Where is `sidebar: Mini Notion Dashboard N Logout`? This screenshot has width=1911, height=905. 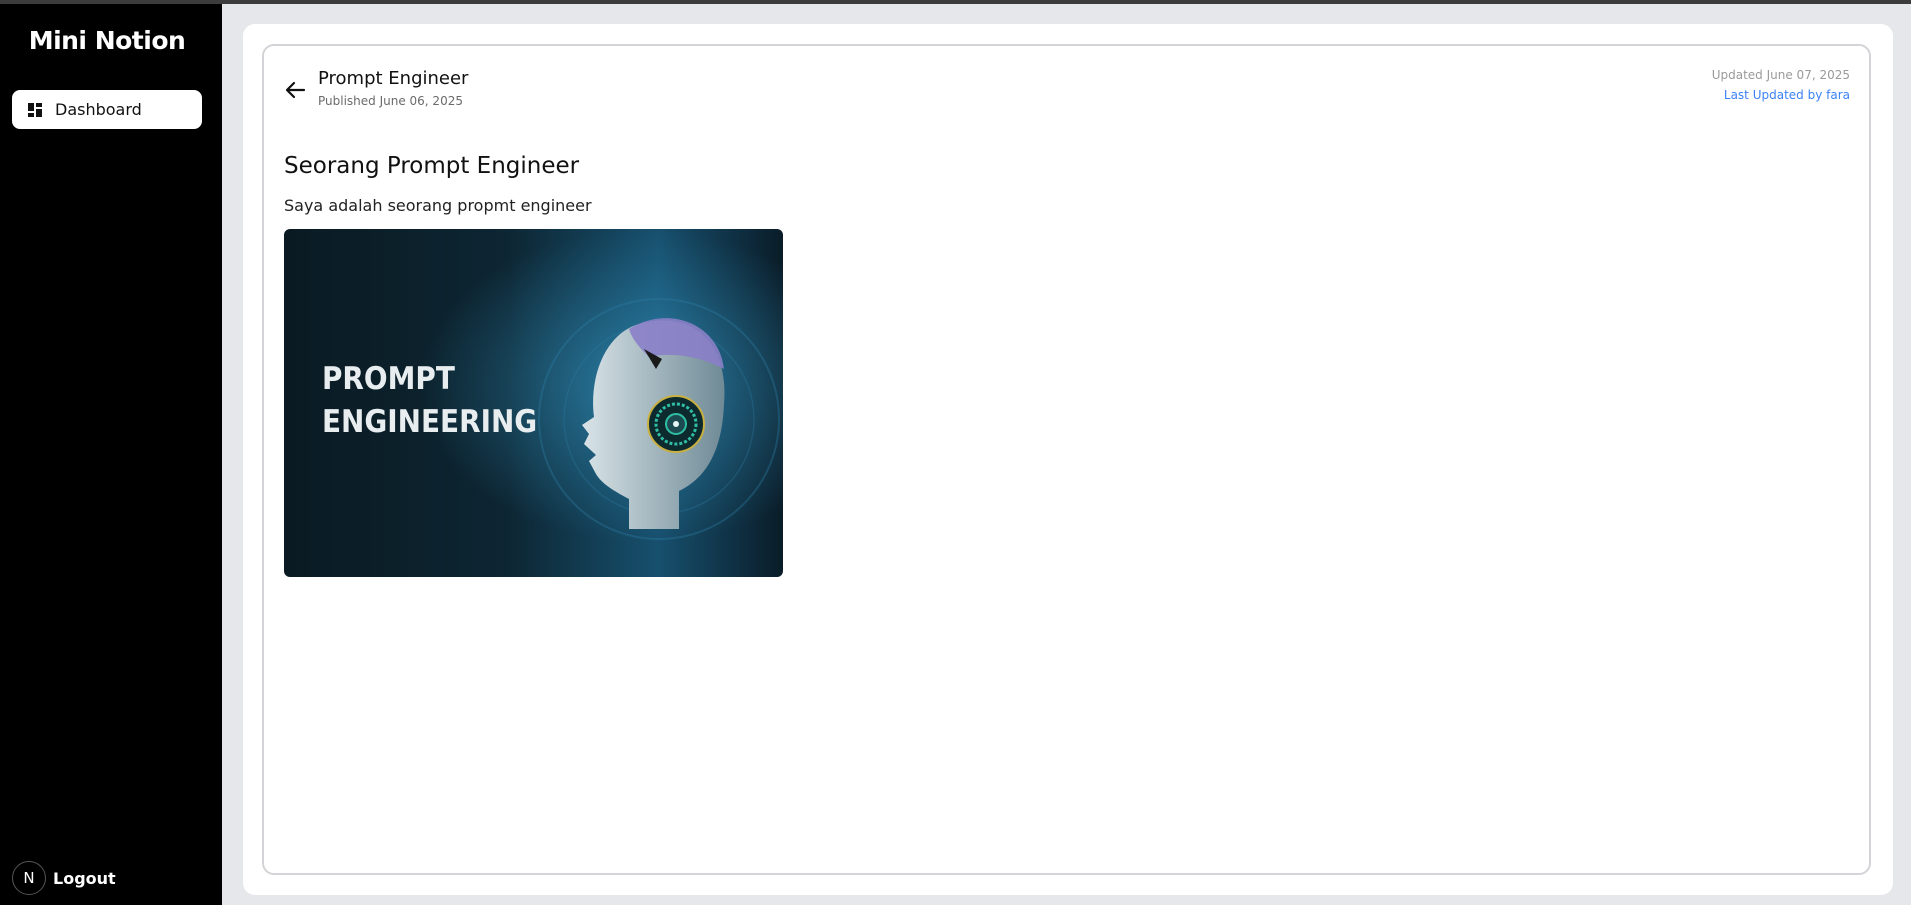
sidebar: Mini Notion Dashboard N Logout is located at coordinates (111, 454).